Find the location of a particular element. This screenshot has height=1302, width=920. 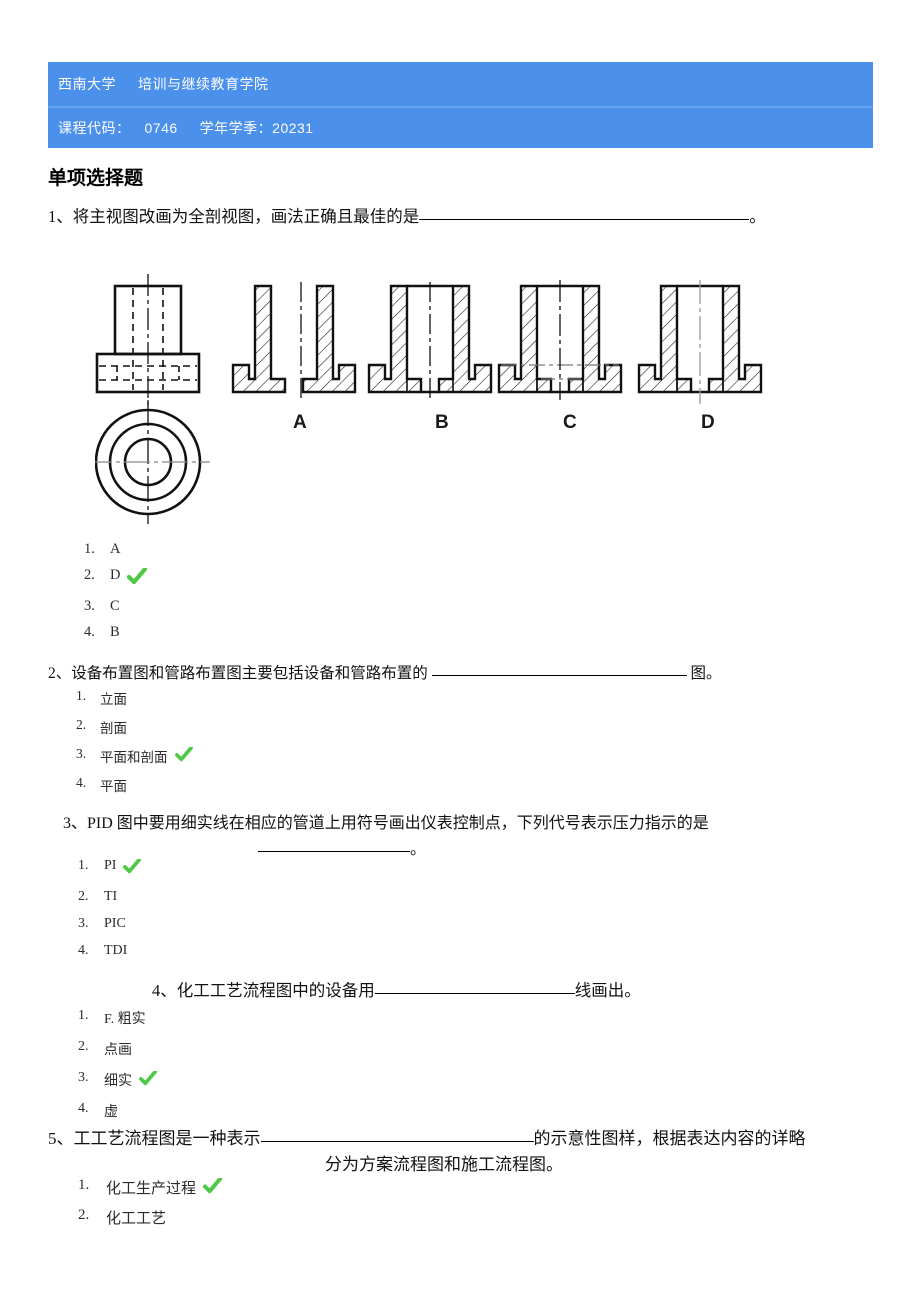

option-item: 3. 平面和剖面 is located at coordinates (134, 756).